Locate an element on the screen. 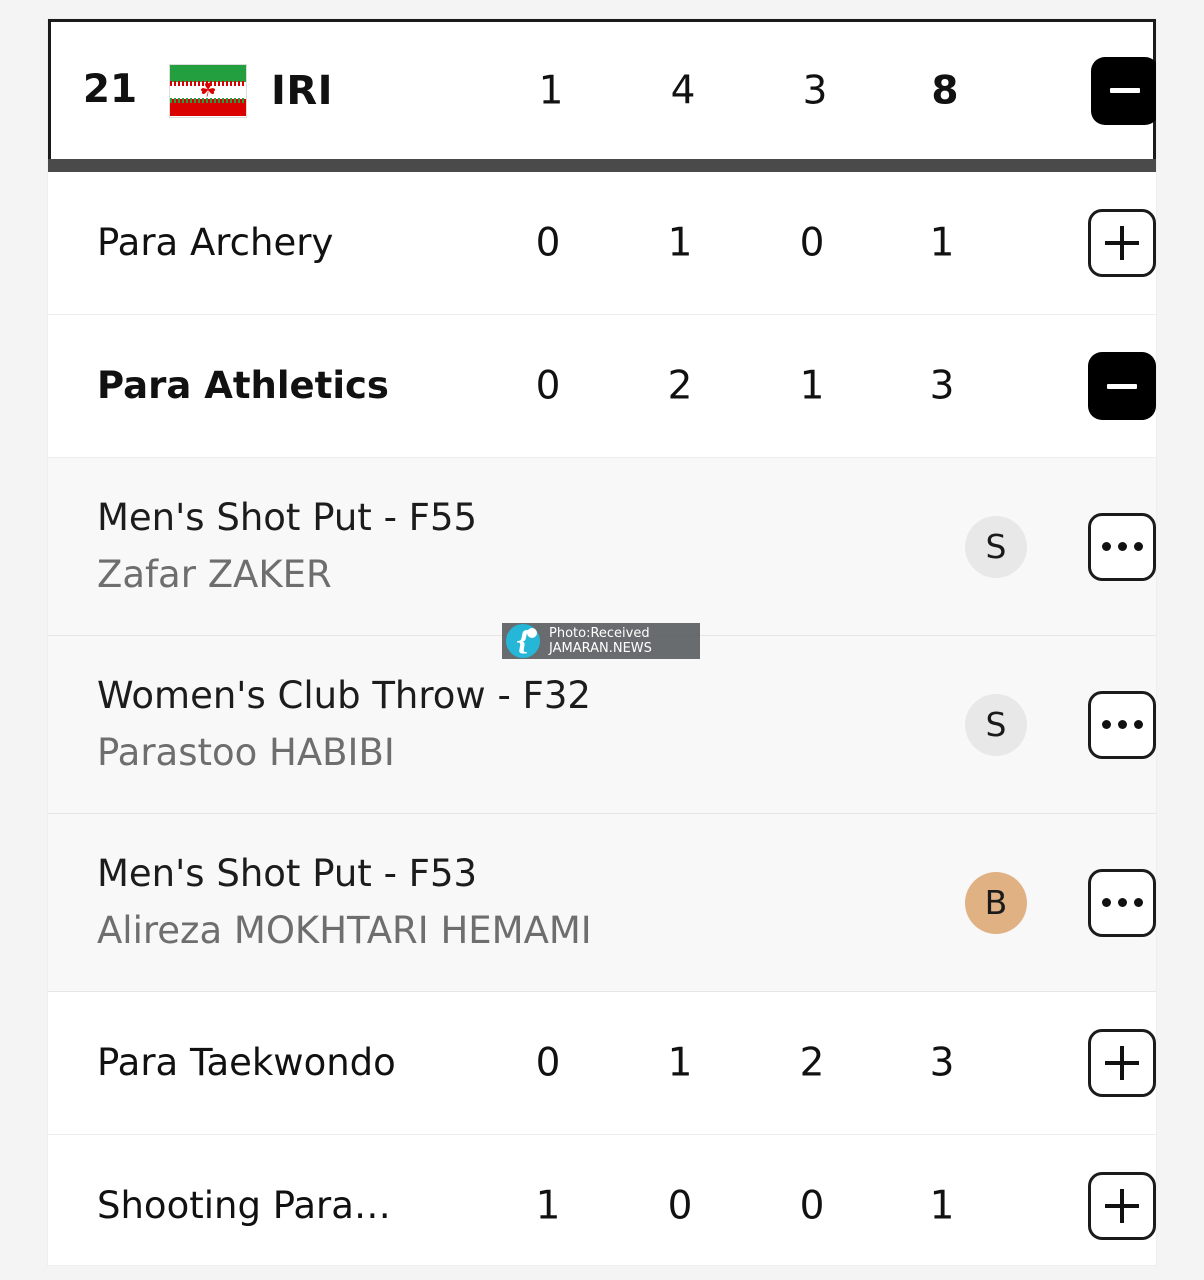 This screenshot has width=1204, height=1280. watermark-text: Photo:Received JAMARAN.NEWS is located at coordinates (596, 641).